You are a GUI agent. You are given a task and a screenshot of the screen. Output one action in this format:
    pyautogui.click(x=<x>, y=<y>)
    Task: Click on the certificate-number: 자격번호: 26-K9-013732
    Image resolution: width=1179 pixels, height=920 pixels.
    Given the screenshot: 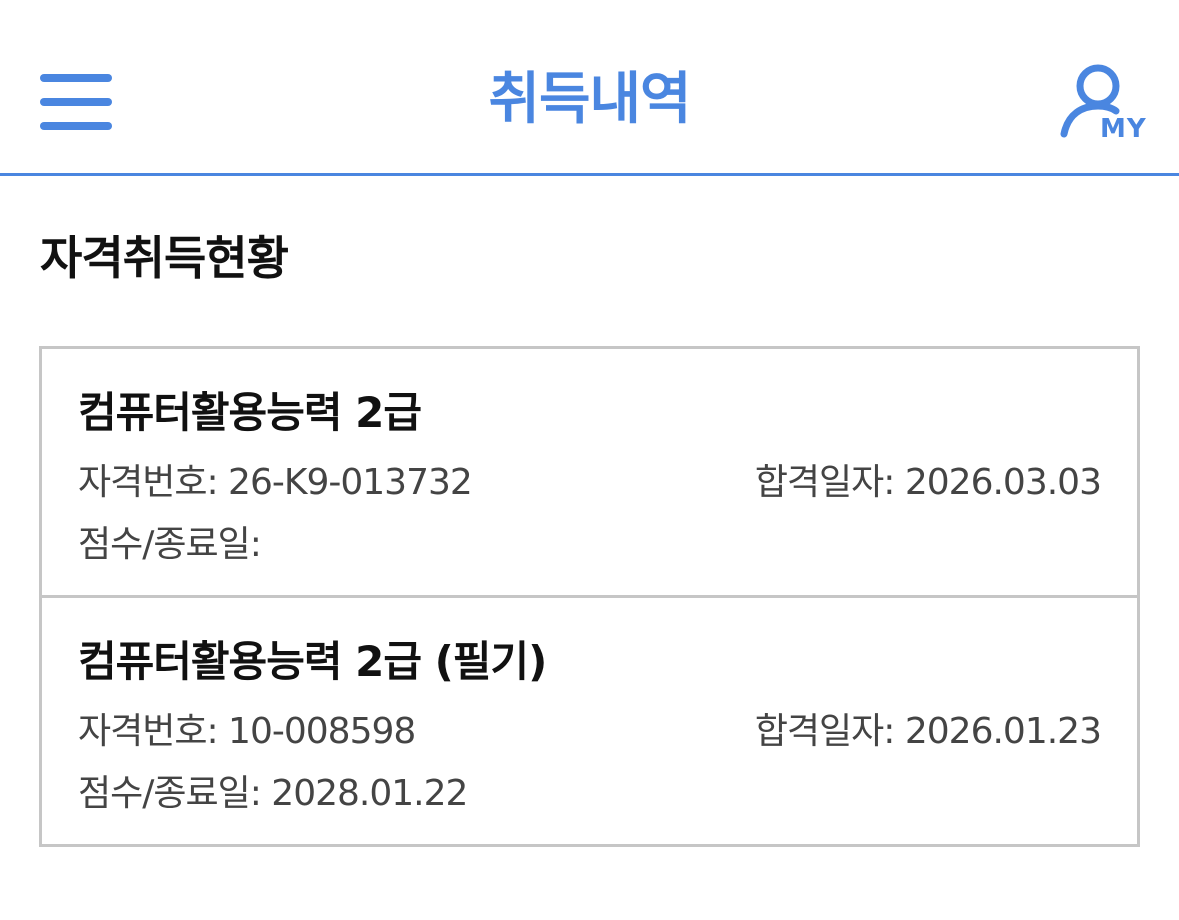 What is the action you would take?
    pyautogui.click(x=275, y=482)
    